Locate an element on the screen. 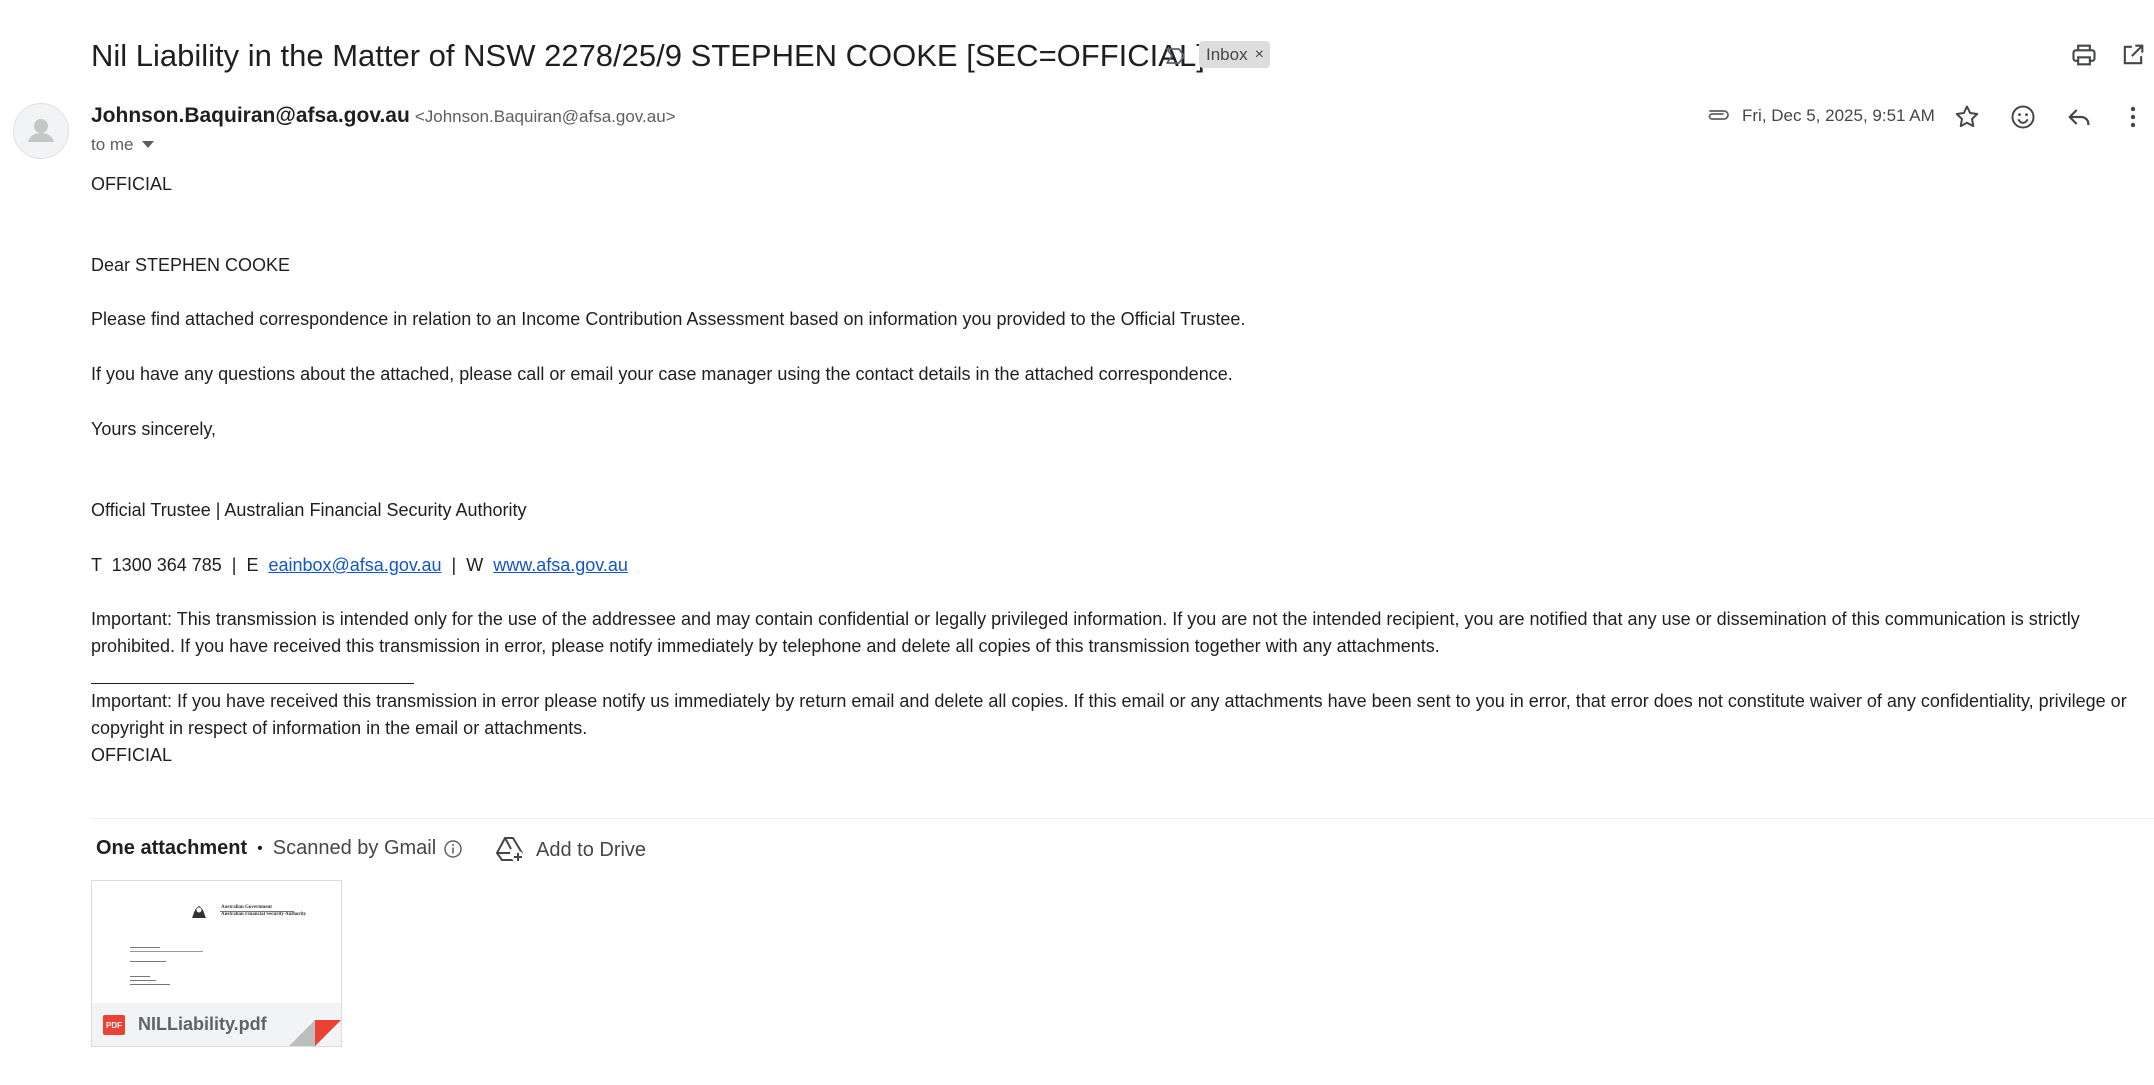  classification-top: OFFICIAL is located at coordinates (132, 184).